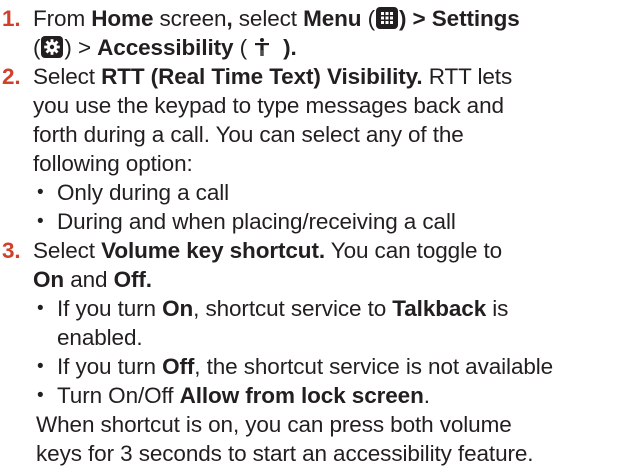 The height and width of the screenshot is (469, 637). I want to click on accessibility-person-icon, so click(262, 47).